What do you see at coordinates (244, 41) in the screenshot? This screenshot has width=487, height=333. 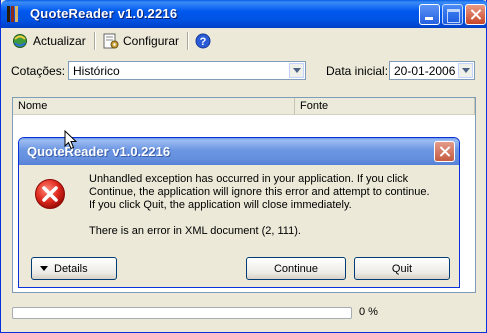 I see `toolbar: Actualizar Configurar ?` at bounding box center [244, 41].